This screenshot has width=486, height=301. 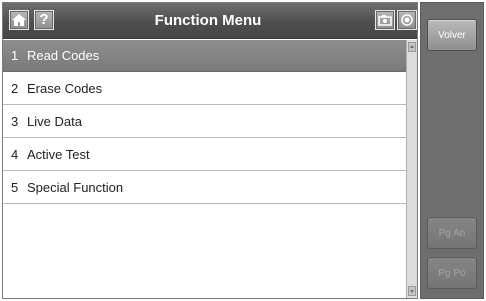 I want to click on home-button, so click(x=19, y=20).